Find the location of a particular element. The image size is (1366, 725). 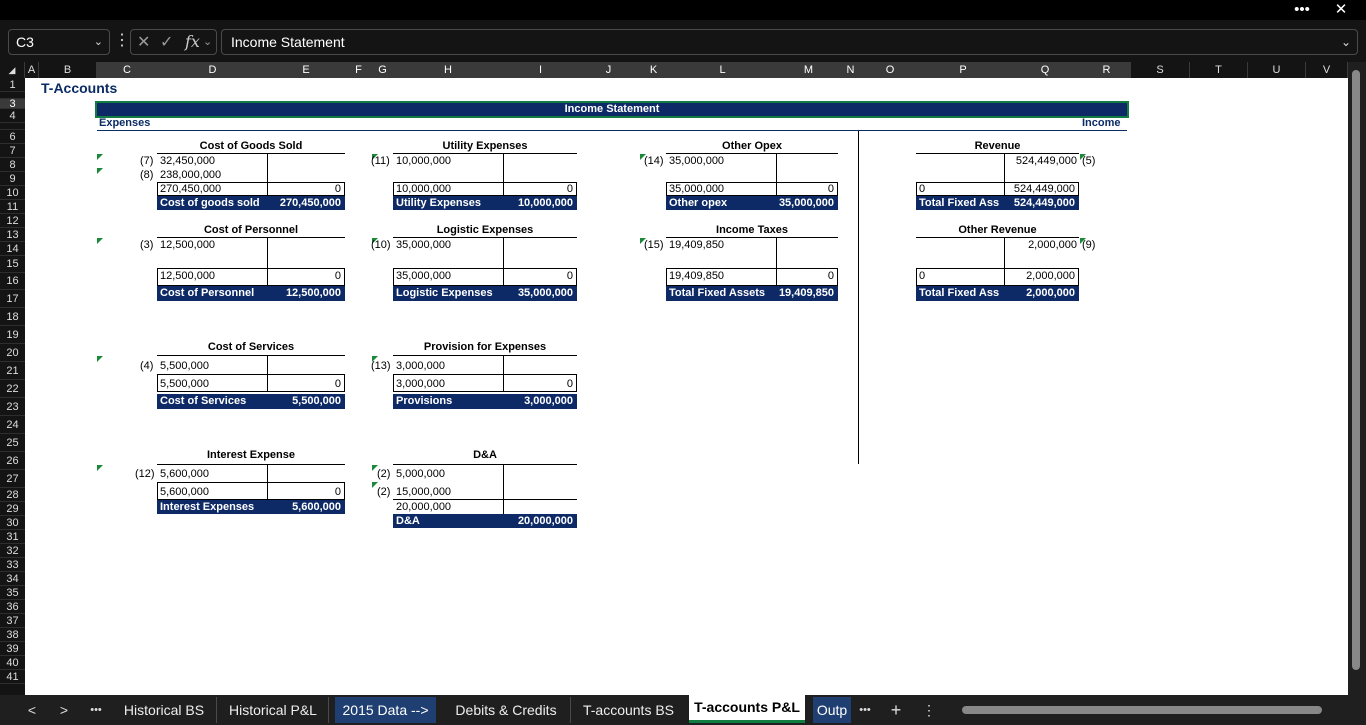

cogs-ref2: (8) is located at coordinates (147, 175).